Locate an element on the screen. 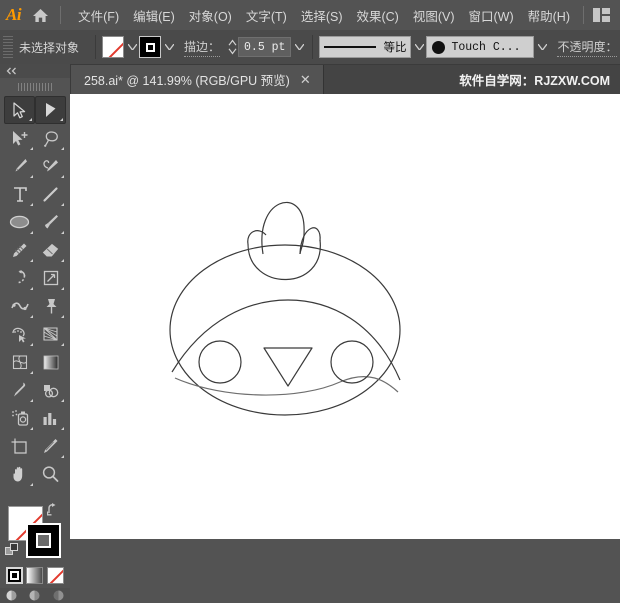 The image size is (620, 603). left-eye is located at coordinates (220, 362).